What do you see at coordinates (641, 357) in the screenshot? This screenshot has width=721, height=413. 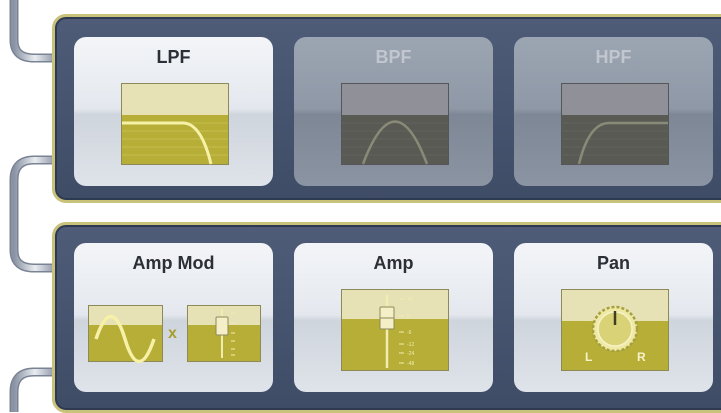 I see `pan-right-label: R` at bounding box center [641, 357].